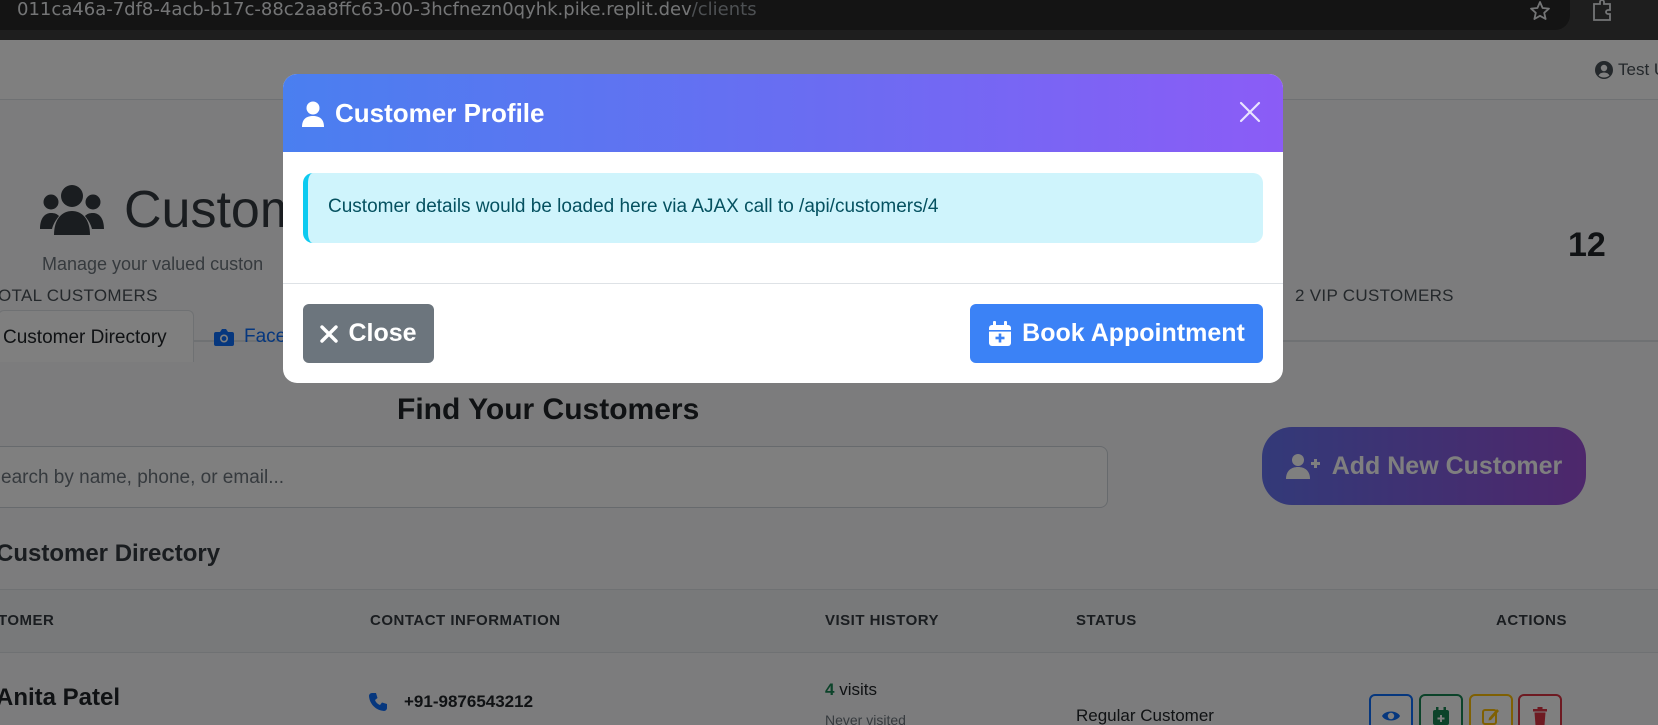 This screenshot has width=1658, height=725. What do you see at coordinates (1000, 333) in the screenshot?
I see `calendar-plus-icon` at bounding box center [1000, 333].